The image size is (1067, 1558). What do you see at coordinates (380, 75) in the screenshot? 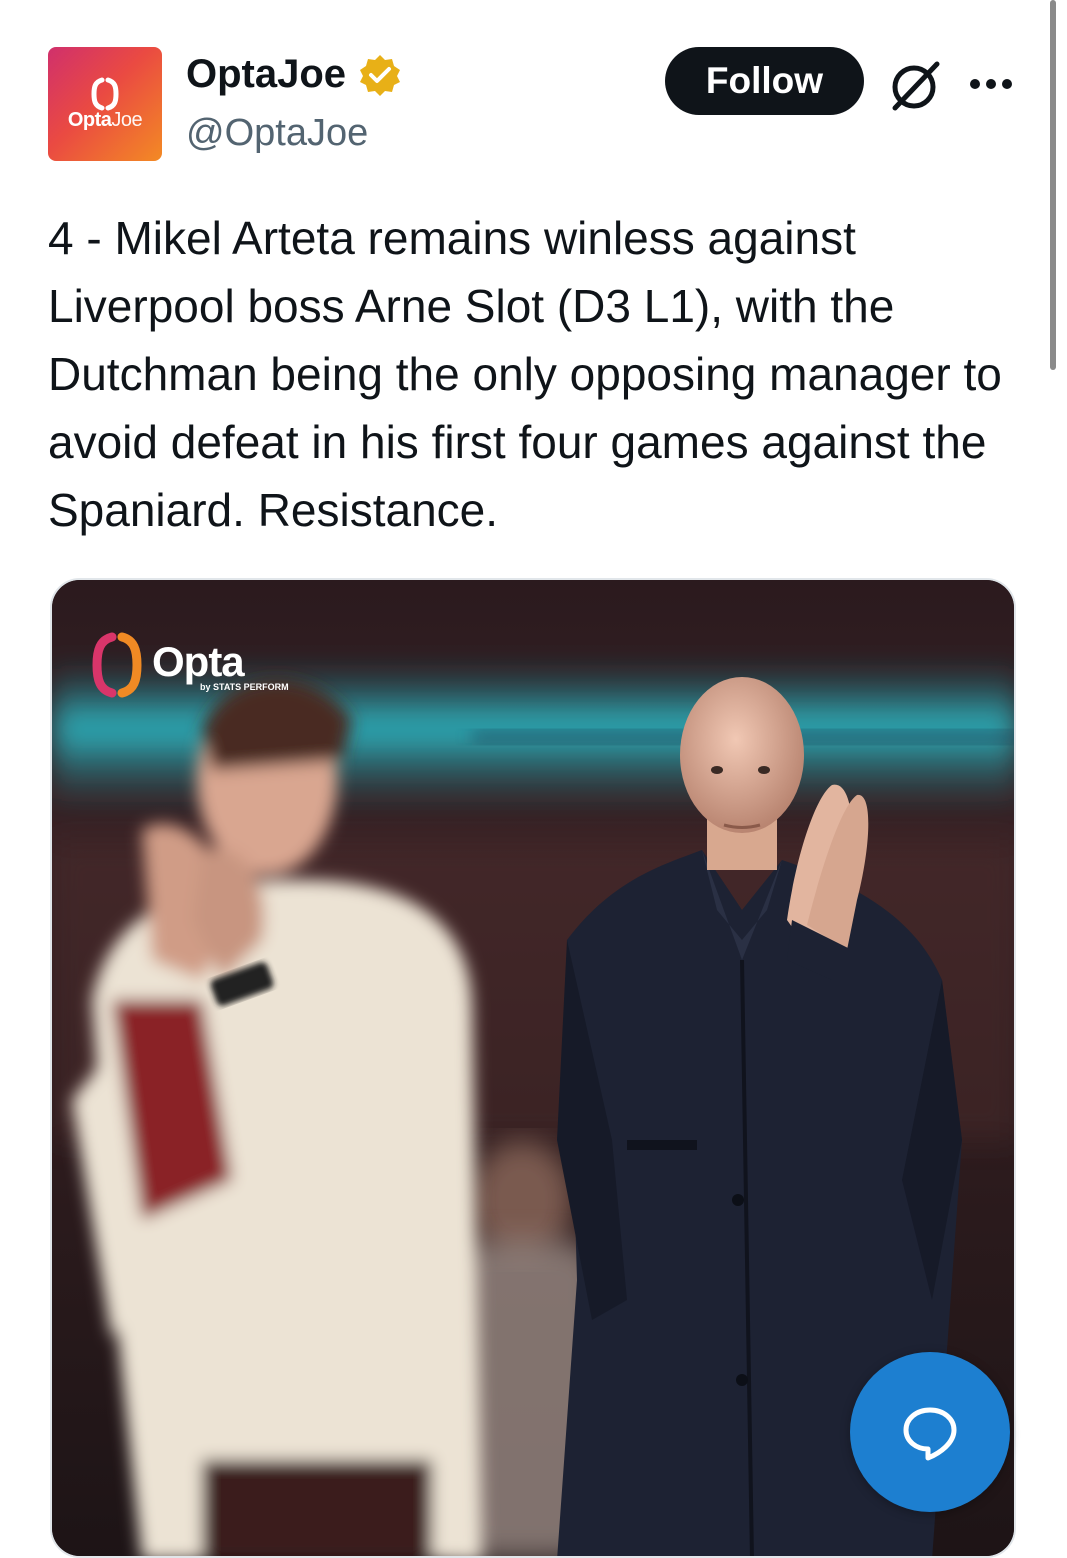
I see `verified-badge-icon` at bounding box center [380, 75].